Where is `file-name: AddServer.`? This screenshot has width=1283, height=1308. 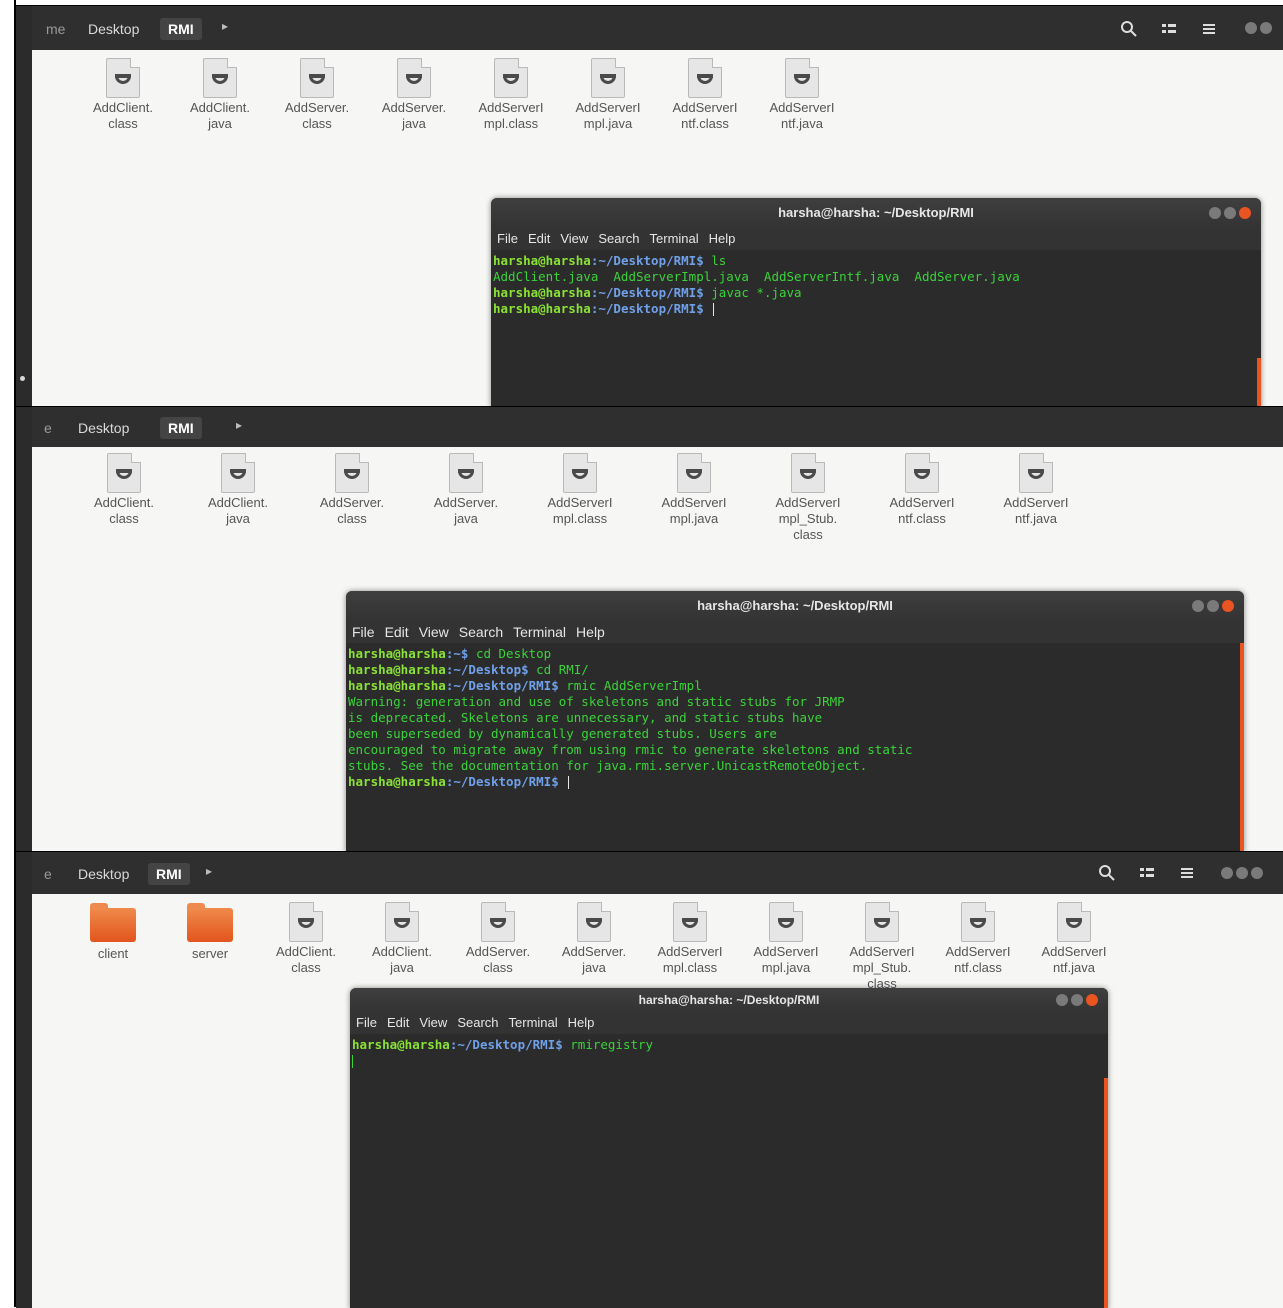
file-name: AddServer. is located at coordinates (414, 107).